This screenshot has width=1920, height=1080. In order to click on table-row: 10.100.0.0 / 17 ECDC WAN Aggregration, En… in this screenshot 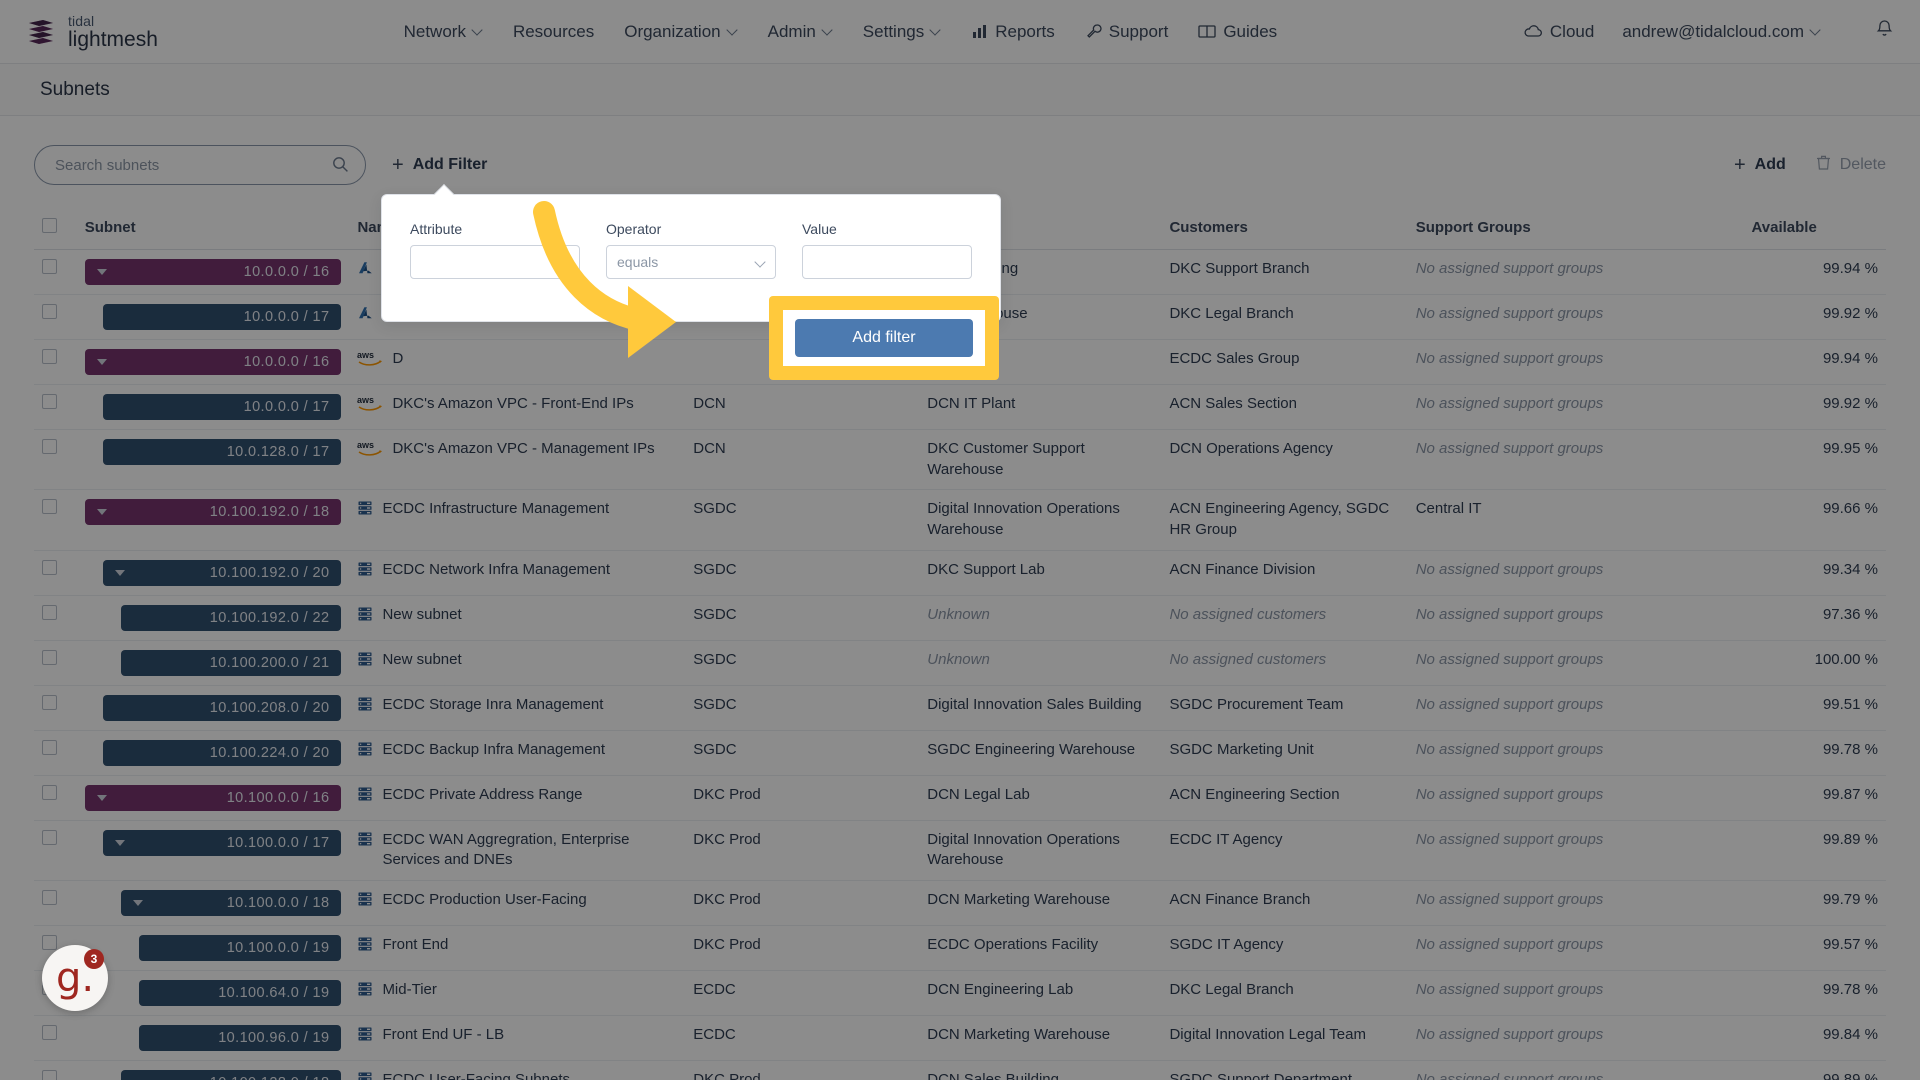, I will do `click(960, 851)`.